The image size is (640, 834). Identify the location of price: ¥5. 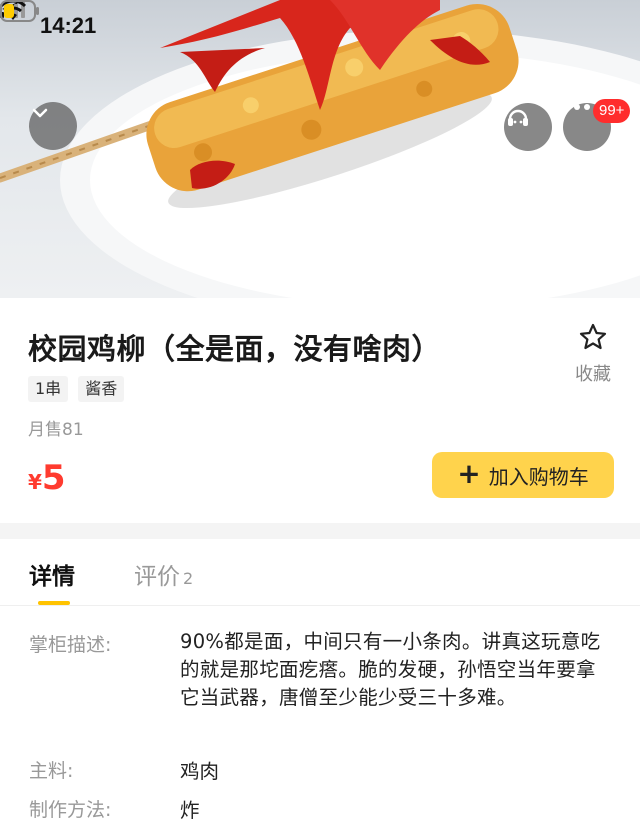
(47, 478).